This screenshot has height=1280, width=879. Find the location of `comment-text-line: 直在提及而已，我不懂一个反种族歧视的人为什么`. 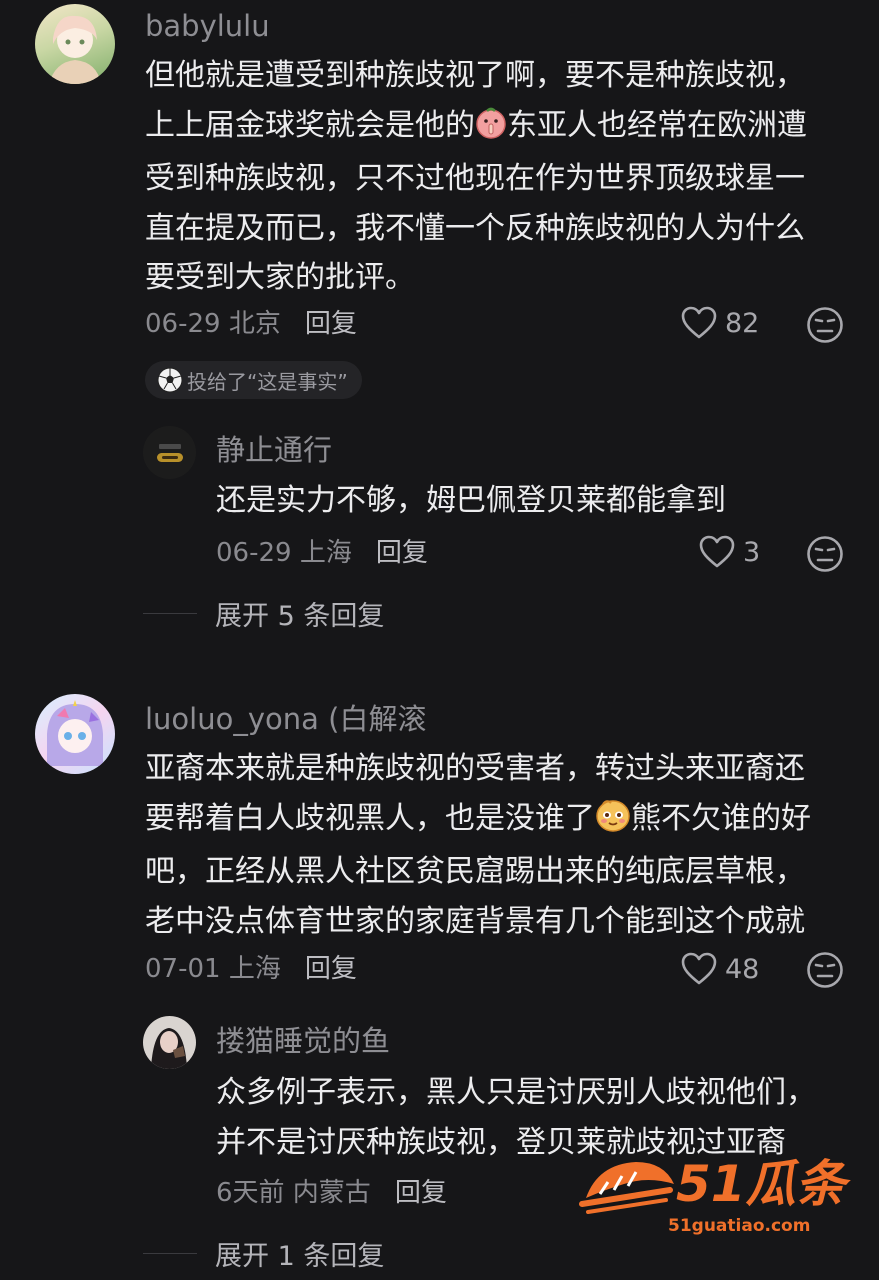

comment-text-line: 直在提及而已，我不懂一个反种族歧视的人为什么 is located at coordinates (475, 228).